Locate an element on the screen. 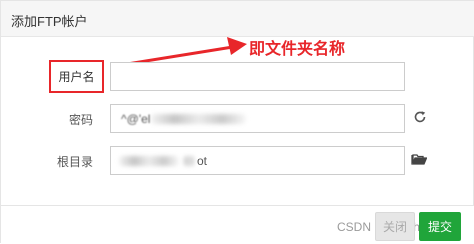 This screenshot has height=244, width=474. username-label-highlight: 用户名 is located at coordinates (76, 76).